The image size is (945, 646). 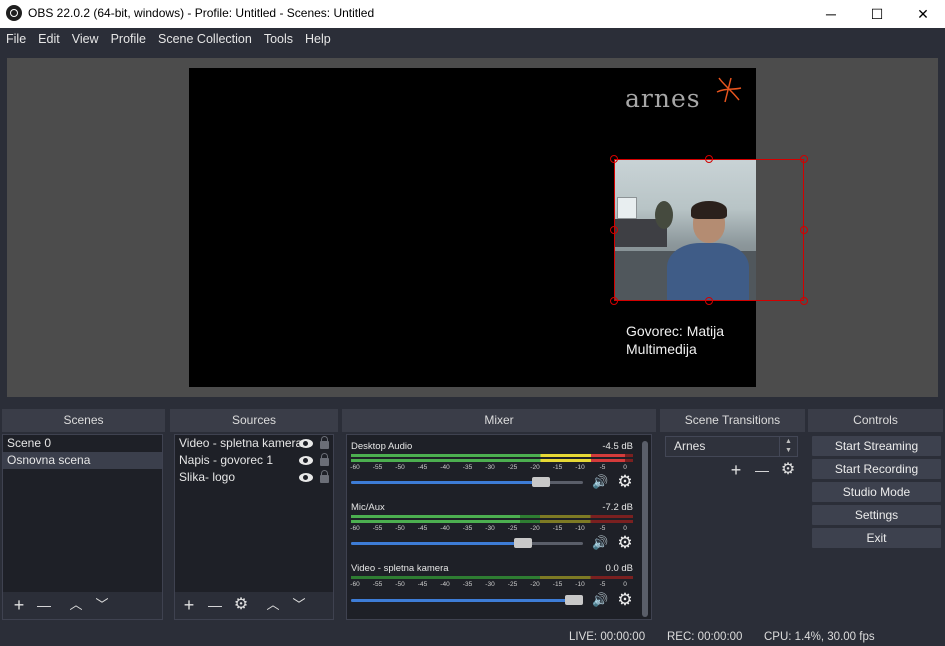 I want to click on meter-tick-label: -35, so click(x=467, y=584).